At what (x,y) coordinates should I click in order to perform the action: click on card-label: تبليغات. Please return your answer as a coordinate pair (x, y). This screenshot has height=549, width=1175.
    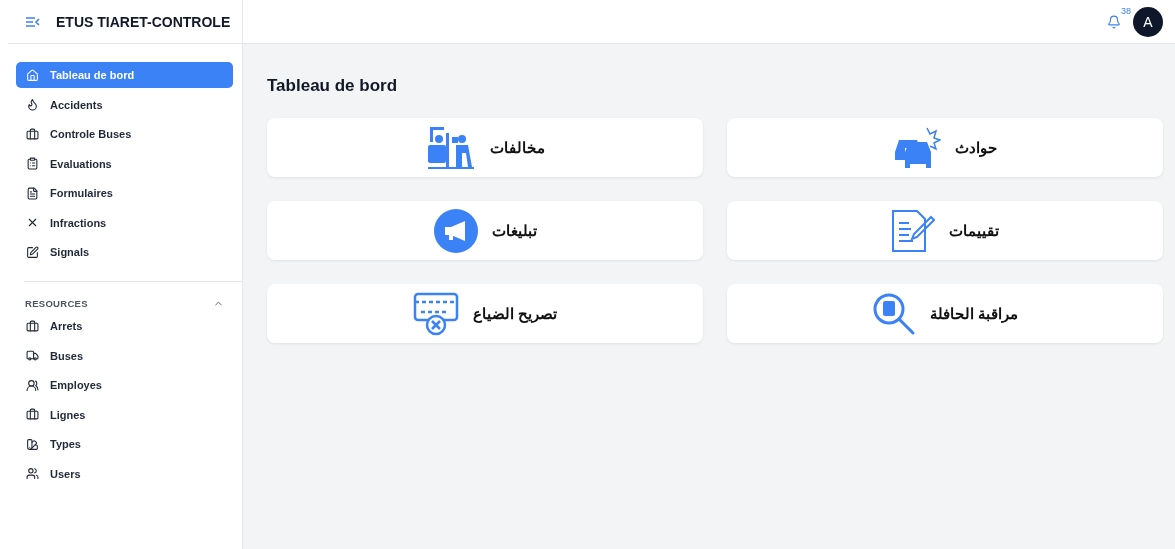
    Looking at the image, I should click on (514, 230).